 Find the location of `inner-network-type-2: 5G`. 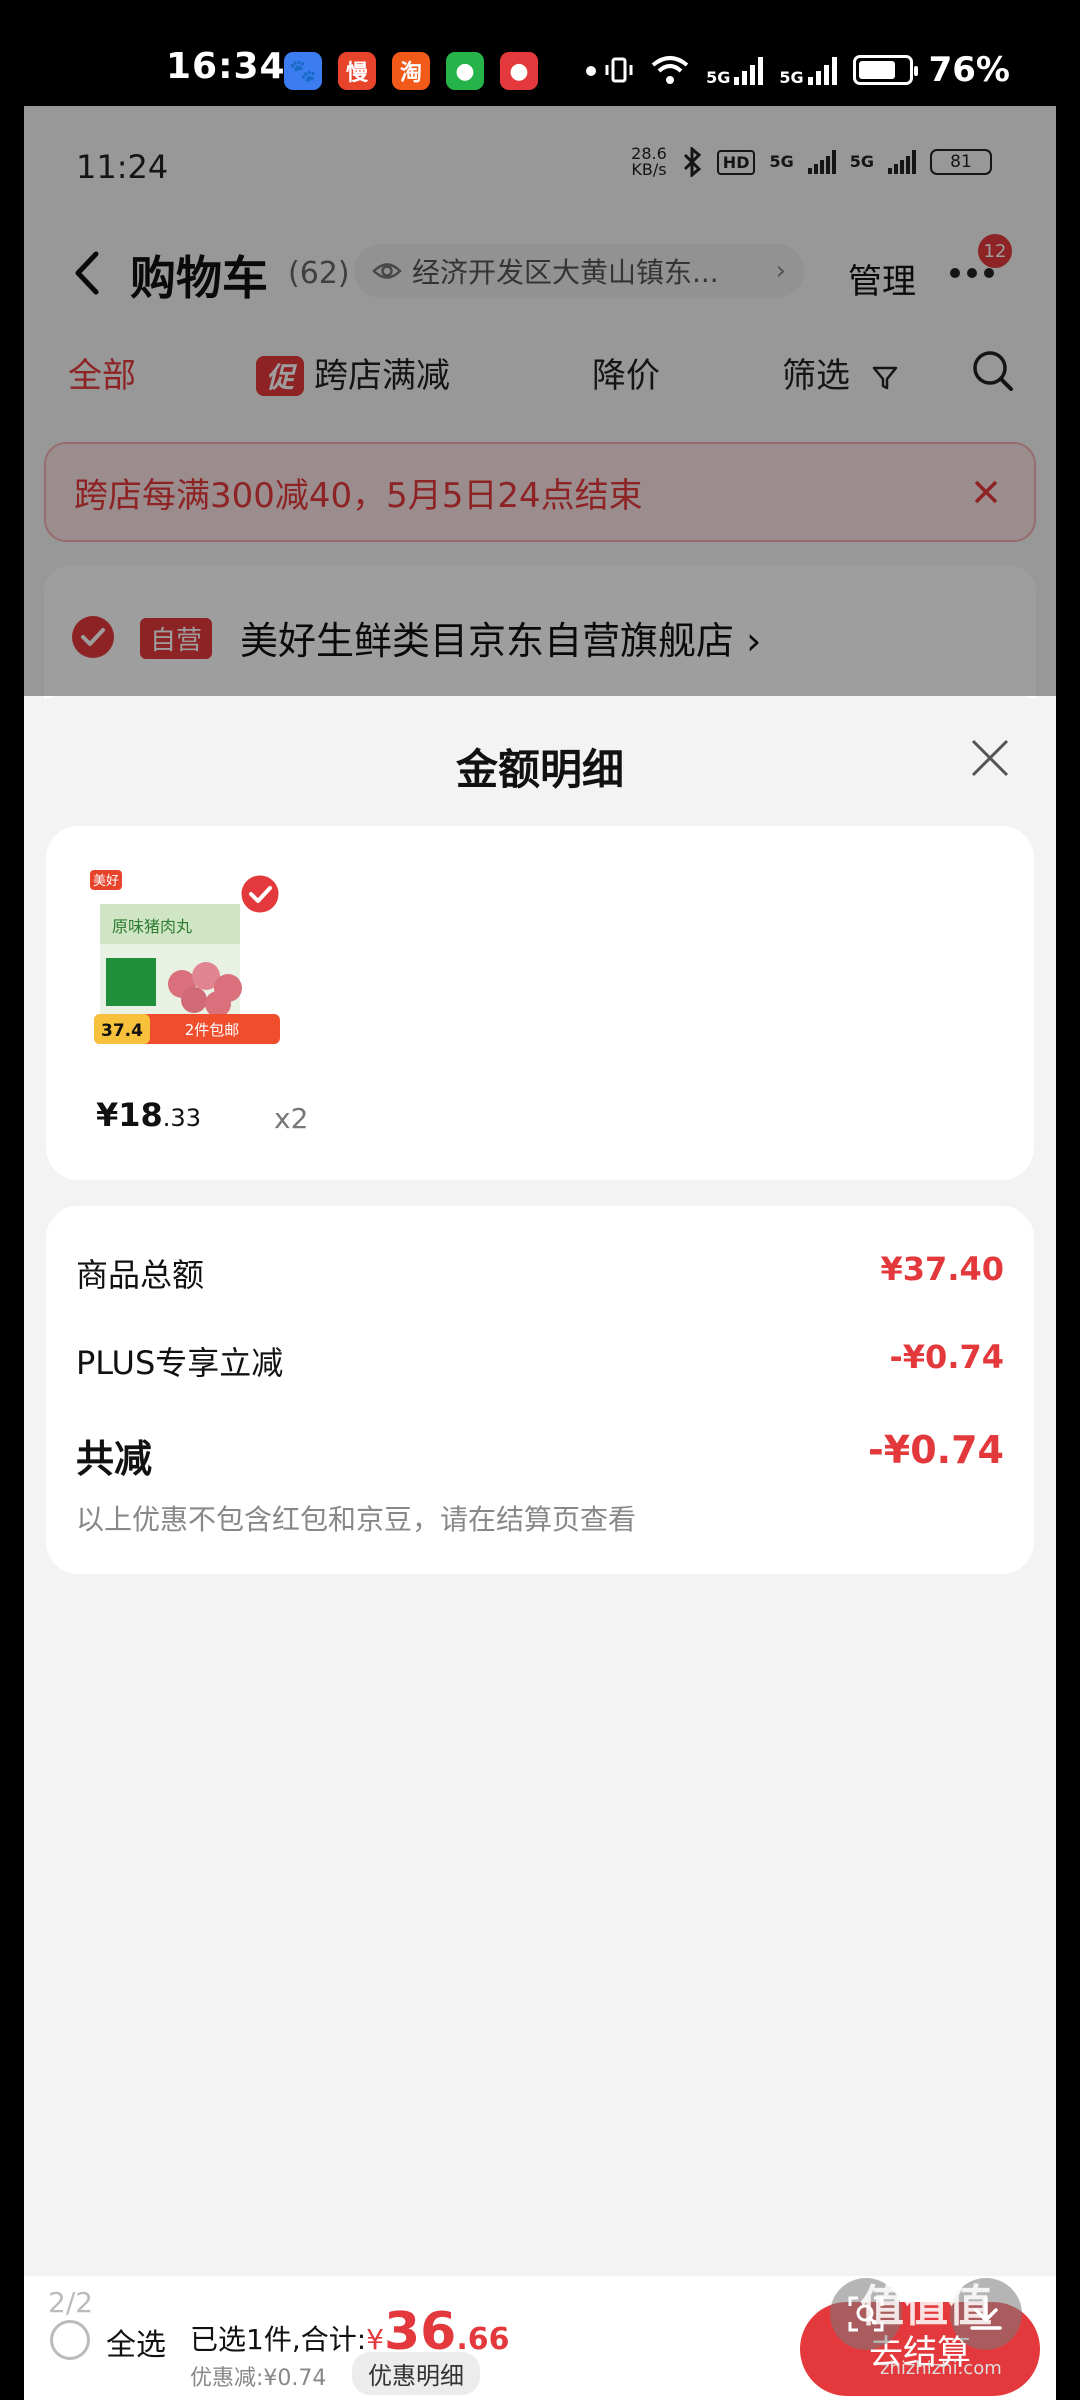

inner-network-type-2: 5G is located at coordinates (861, 161).